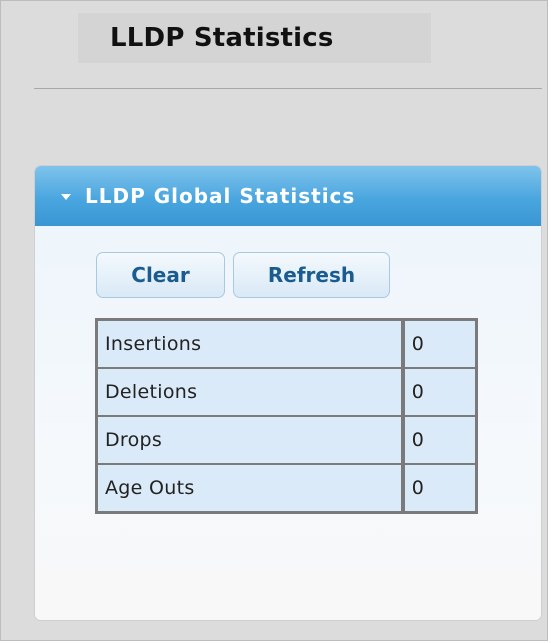 The image size is (552, 643). Describe the element at coordinates (220, 196) in the screenshot. I see `panel-title: LLDP Global Statistics` at that location.